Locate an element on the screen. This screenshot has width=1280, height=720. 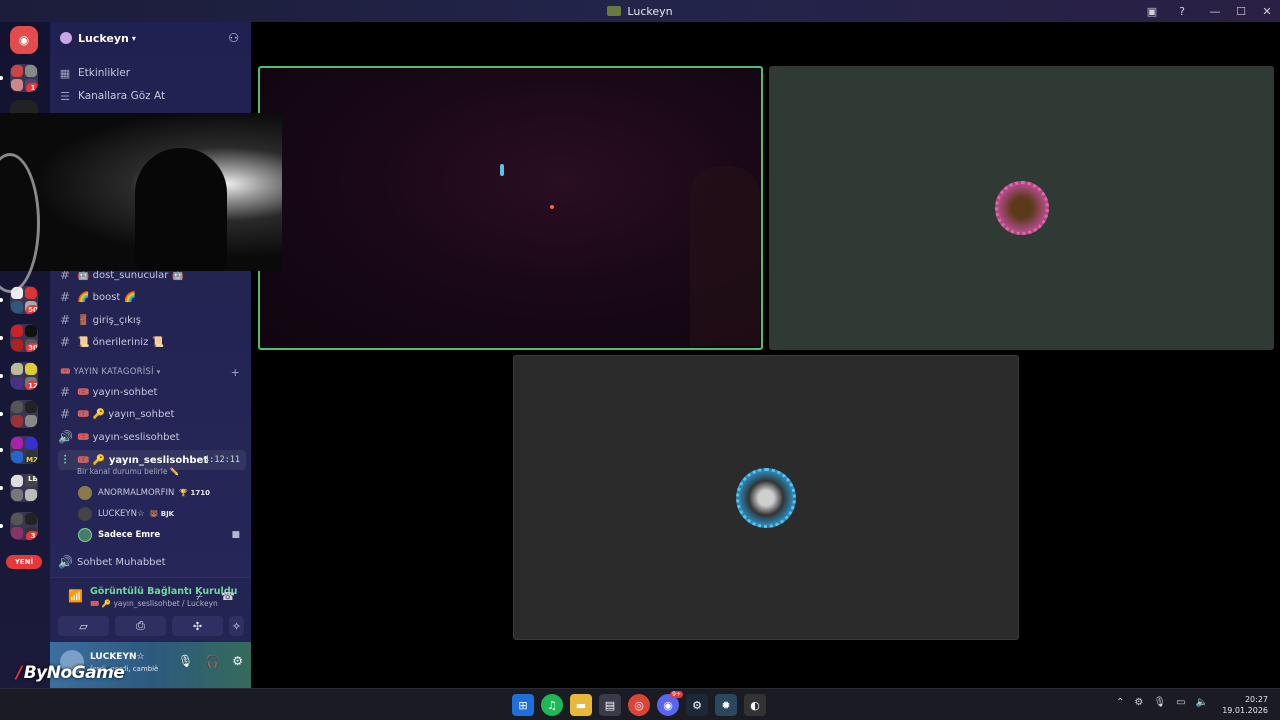
webcam-overlay is located at coordinates (141, 203).